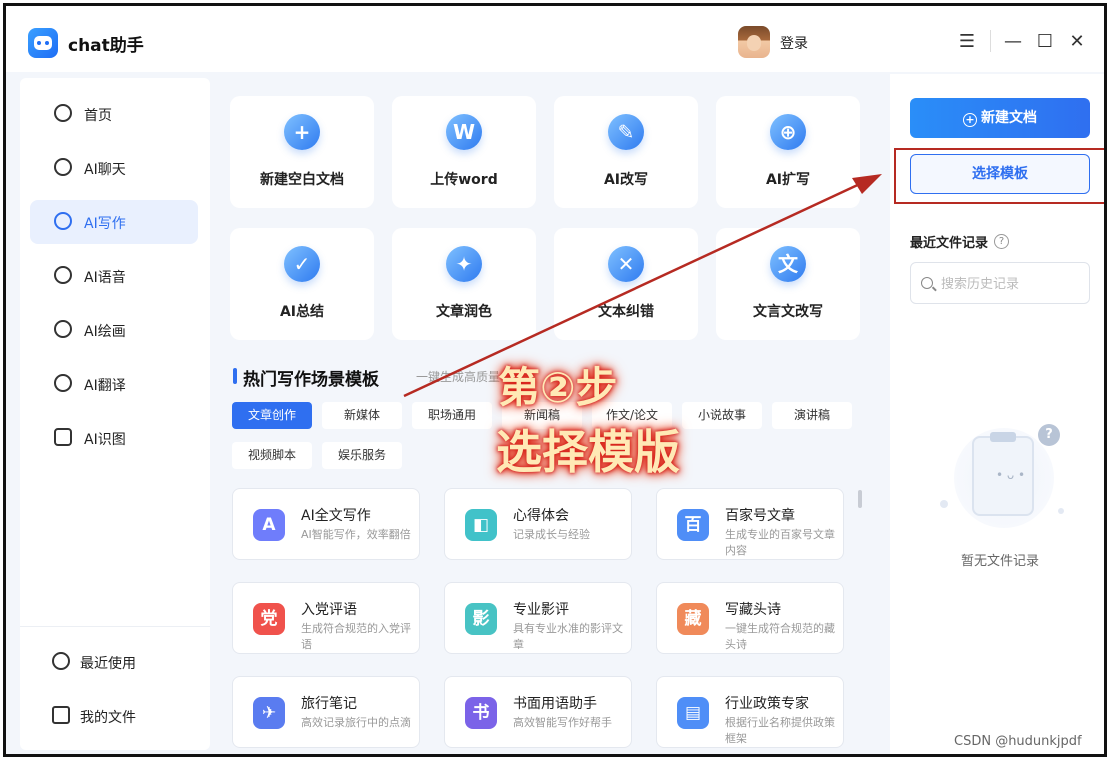 Image resolution: width=1110 pixels, height=760 pixels. Describe the element at coordinates (788, 284) in the screenshot. I see `tool-classical-rewrite: 文 文言文改写` at that location.